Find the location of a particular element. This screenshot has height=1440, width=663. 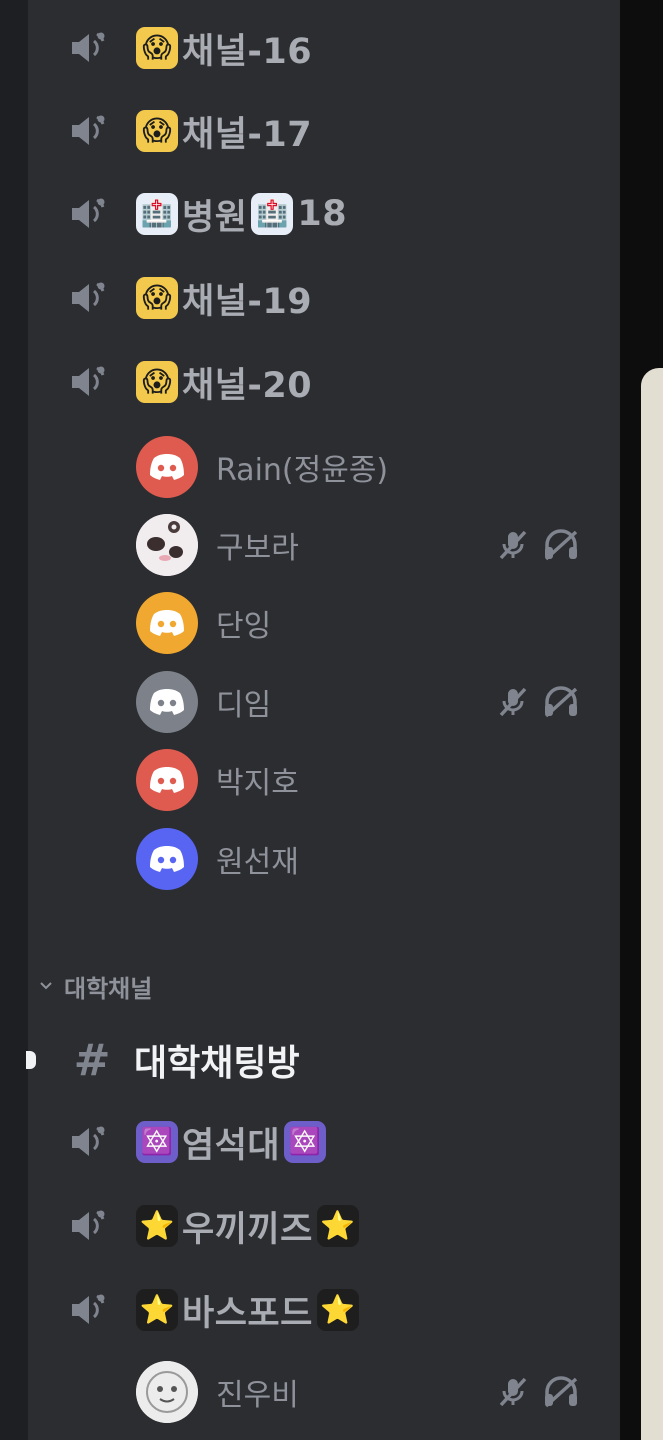

voice-member-jinwoobi: 진우비 is located at coordinates (324, 1392).